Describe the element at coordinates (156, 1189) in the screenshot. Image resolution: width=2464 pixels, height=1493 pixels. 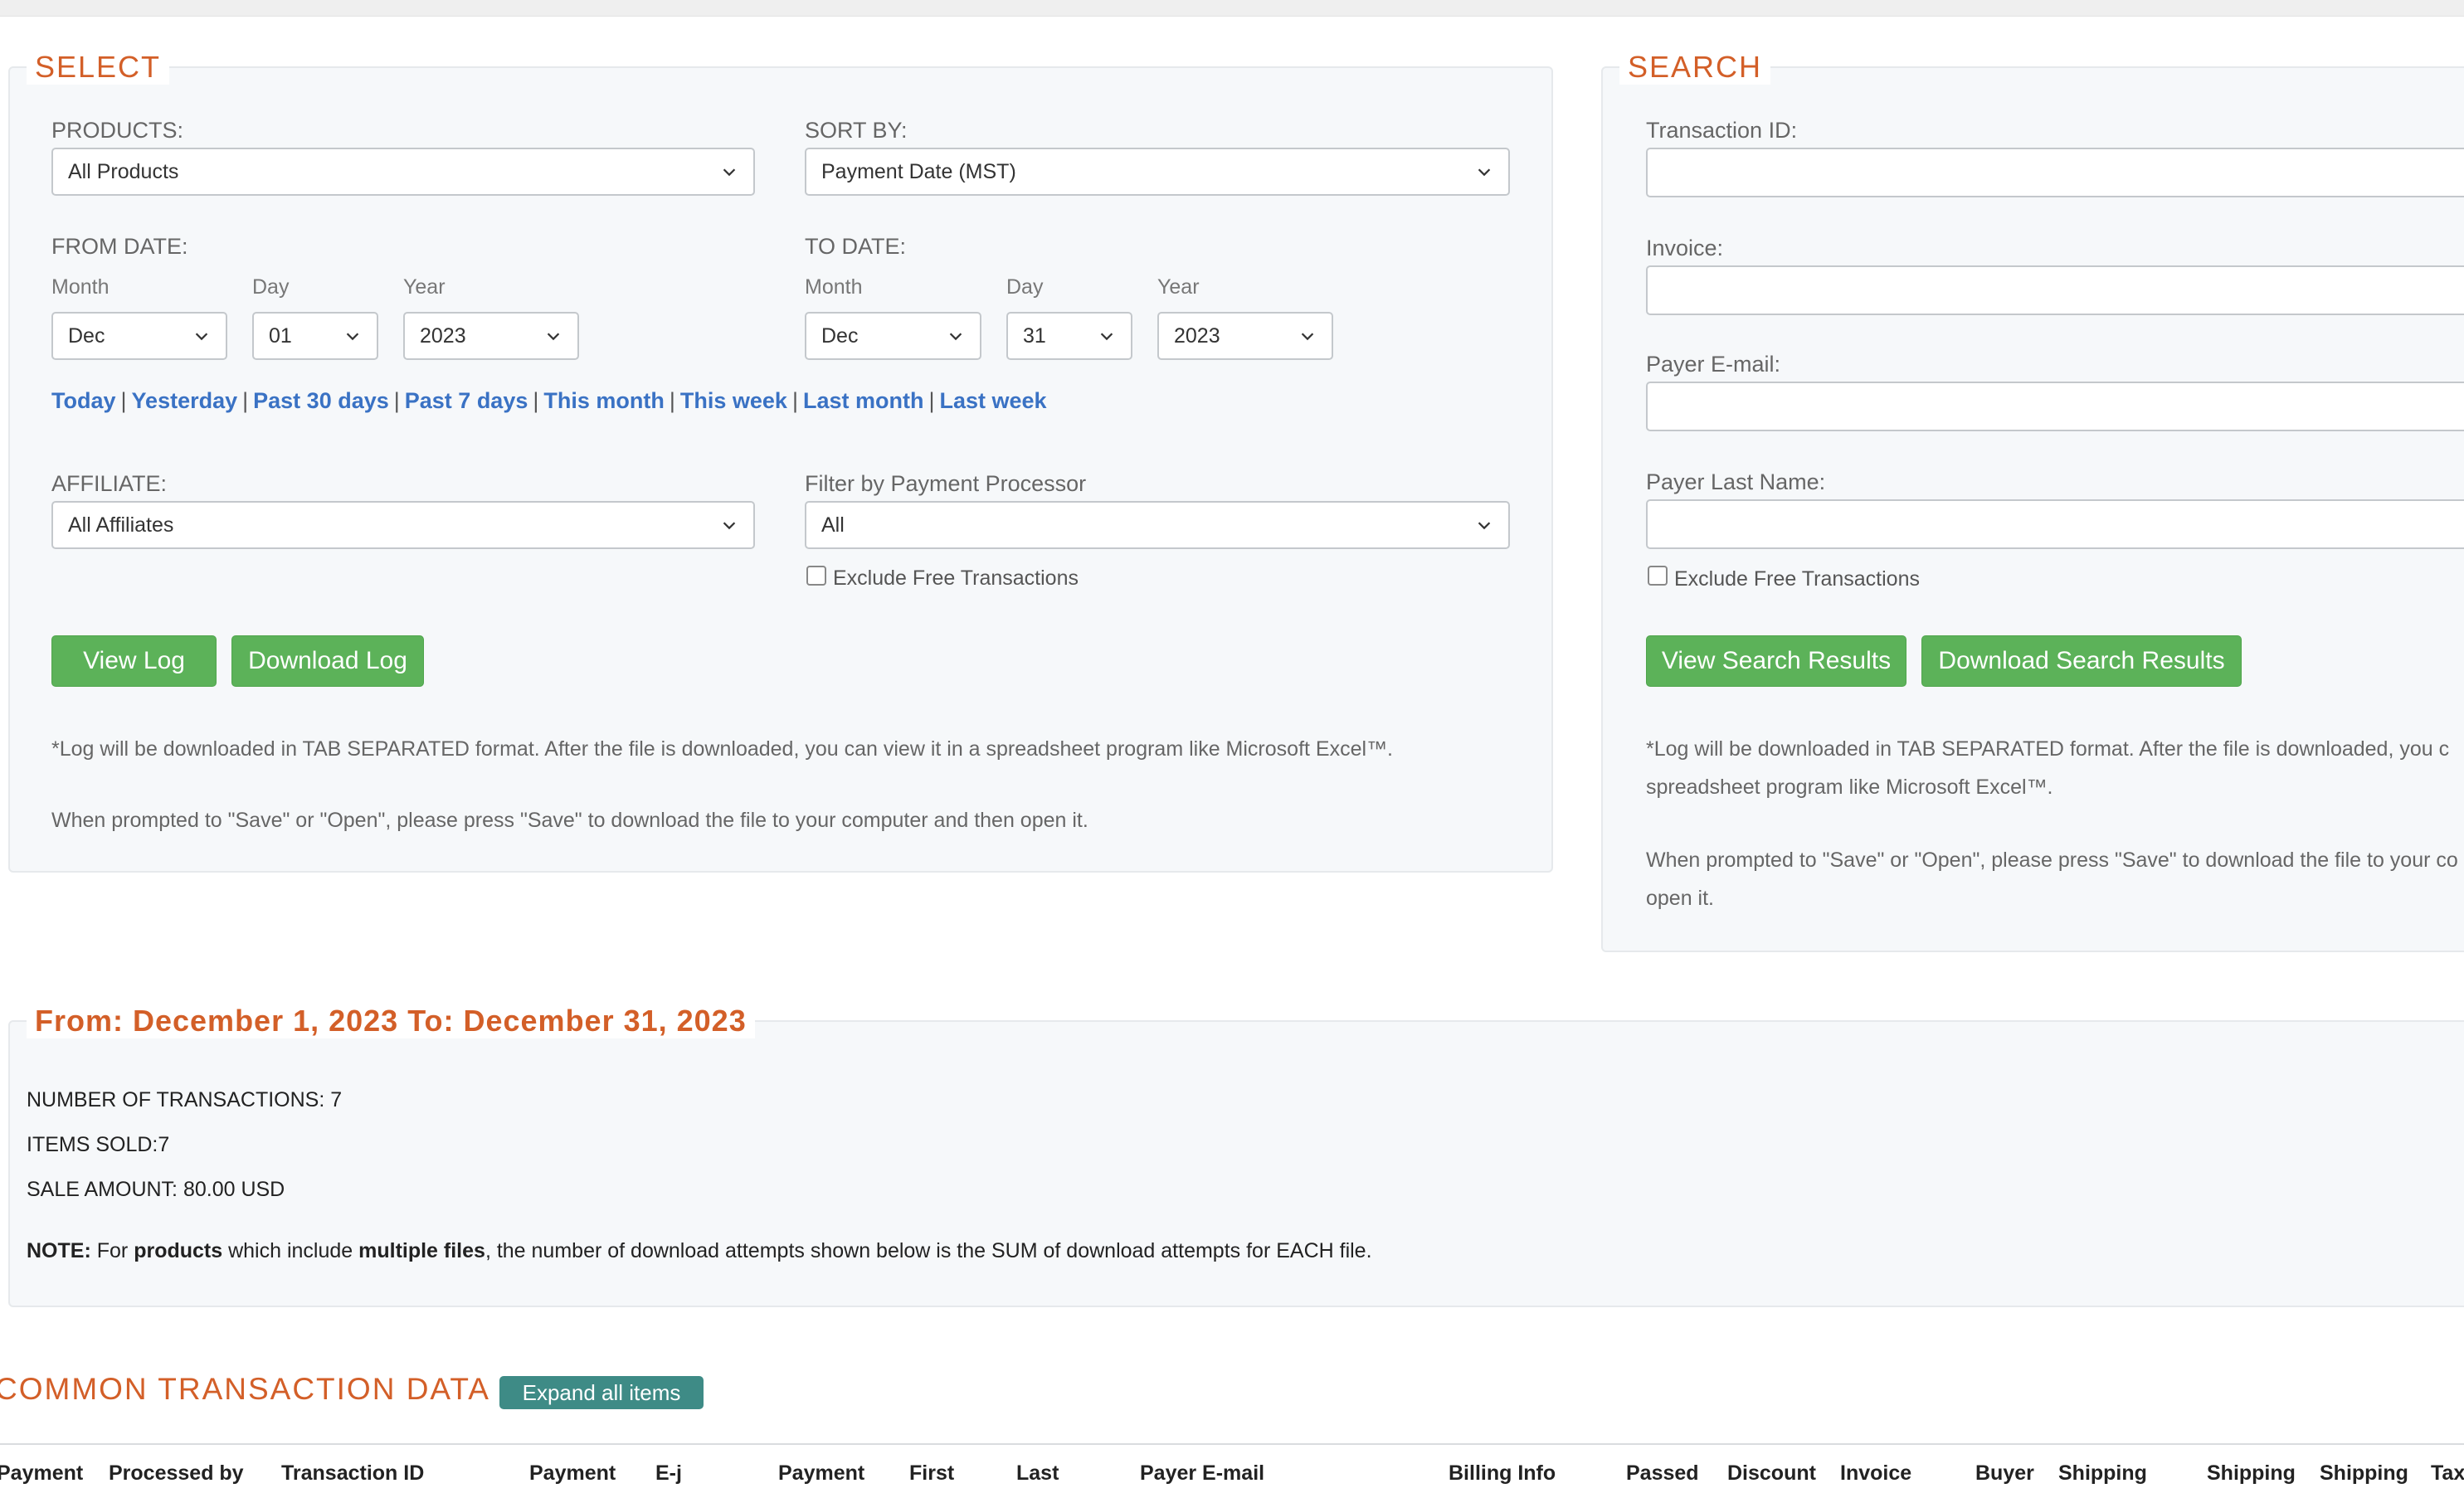
I see `sale-amount: SALE AMOUNT: 80.00 USD` at that location.